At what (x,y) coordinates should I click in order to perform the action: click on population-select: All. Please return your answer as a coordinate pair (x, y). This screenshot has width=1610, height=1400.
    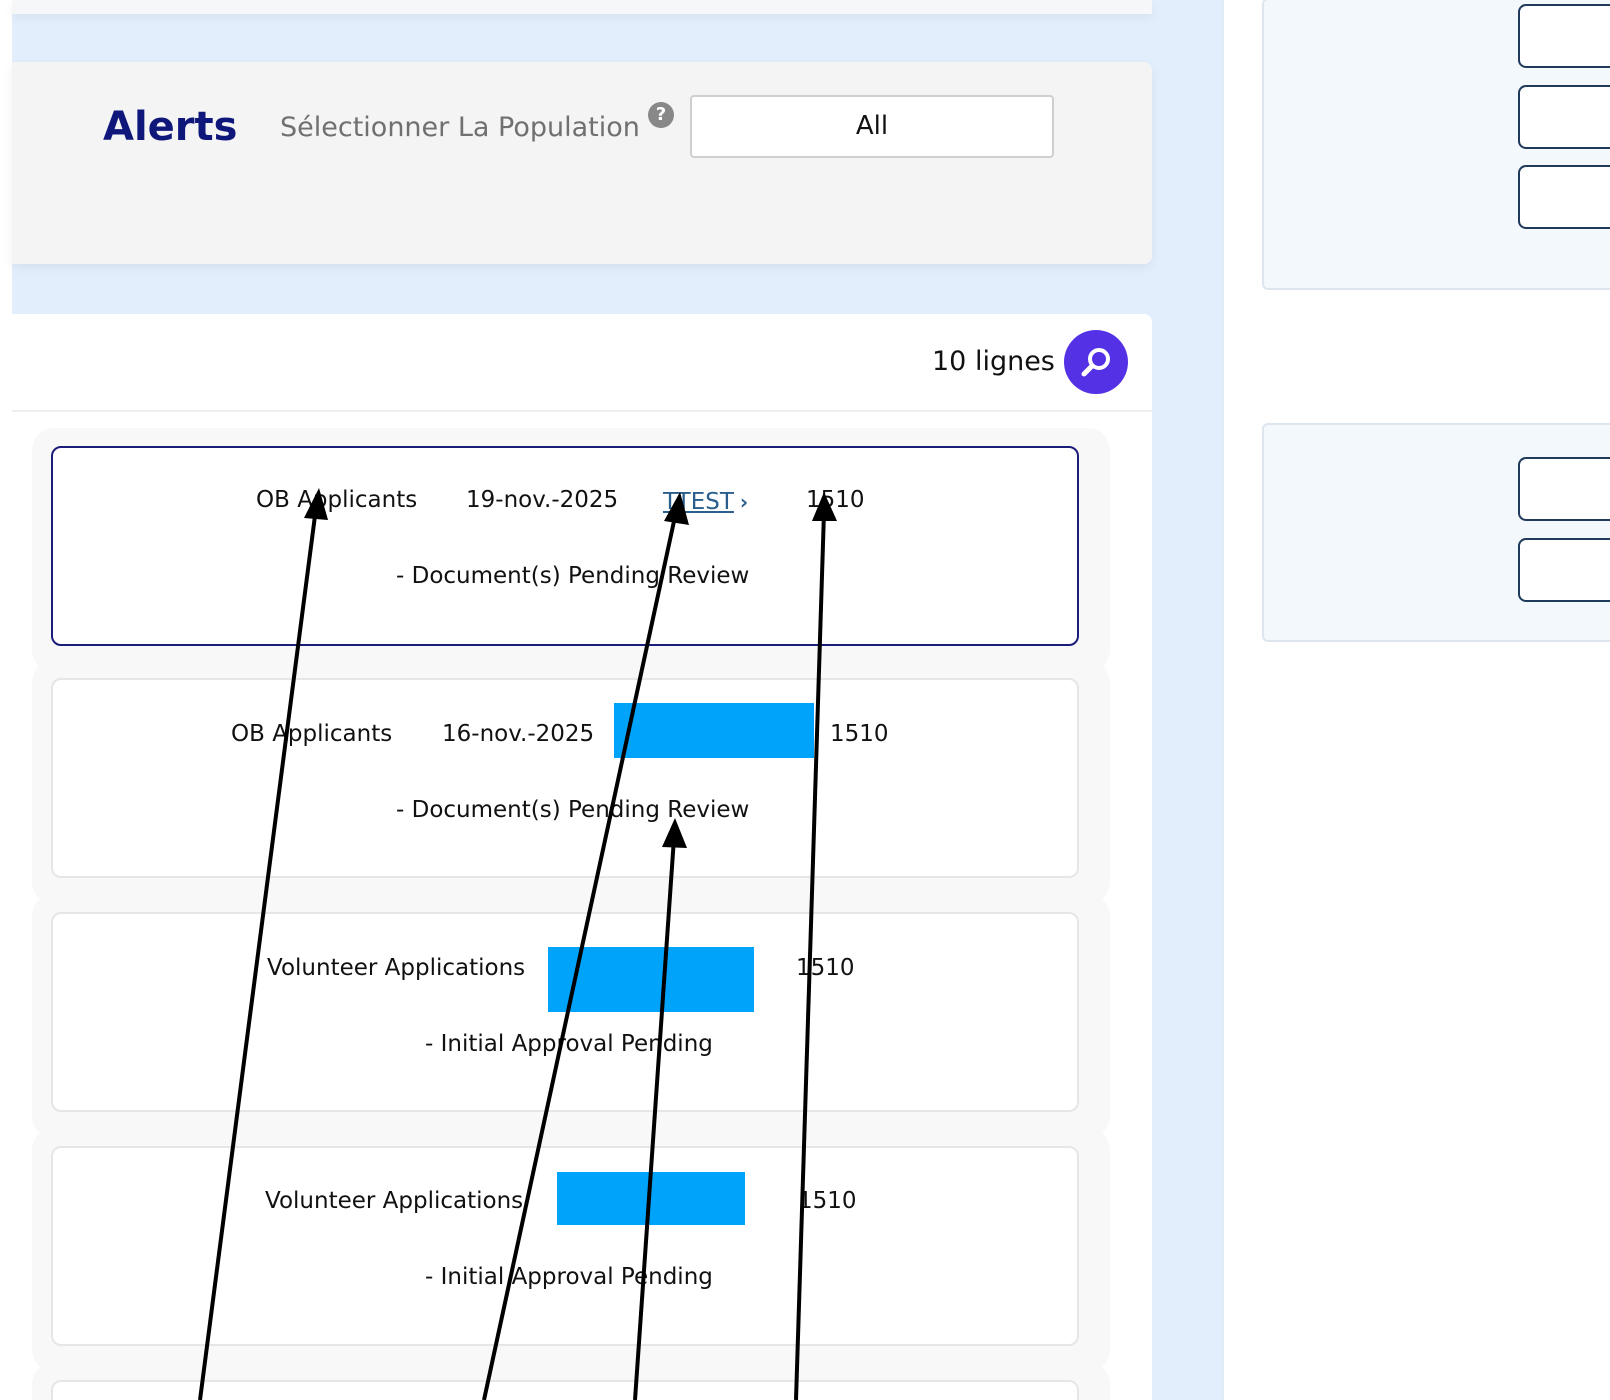
    Looking at the image, I should click on (872, 126).